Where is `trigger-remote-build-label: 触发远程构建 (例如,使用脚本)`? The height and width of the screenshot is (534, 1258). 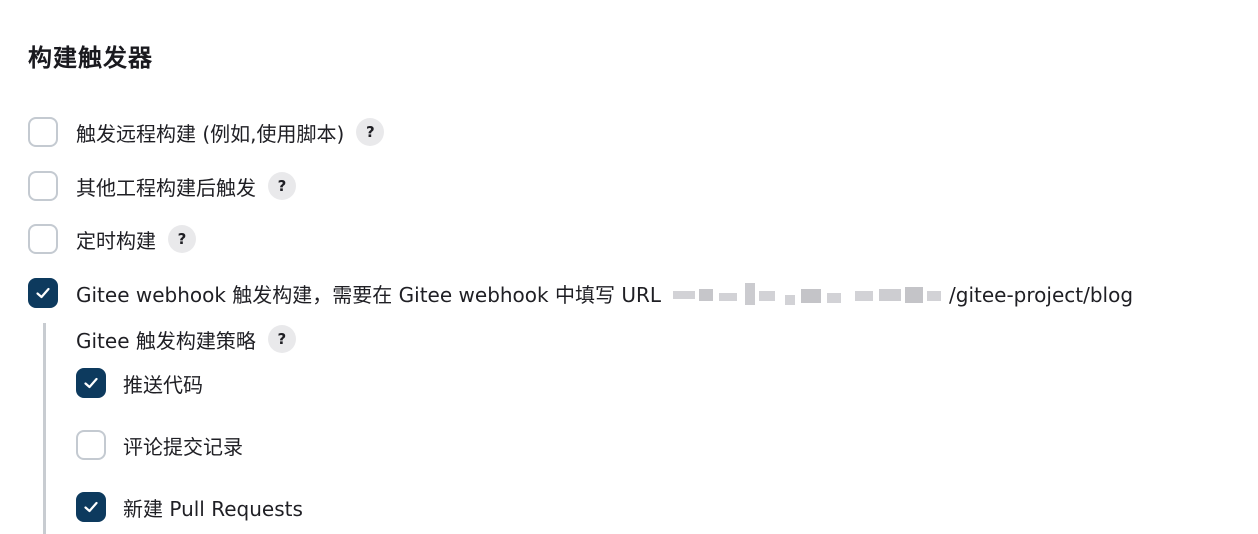 trigger-remote-build-label: 触发远程构建 (例如,使用脚本) is located at coordinates (210, 133).